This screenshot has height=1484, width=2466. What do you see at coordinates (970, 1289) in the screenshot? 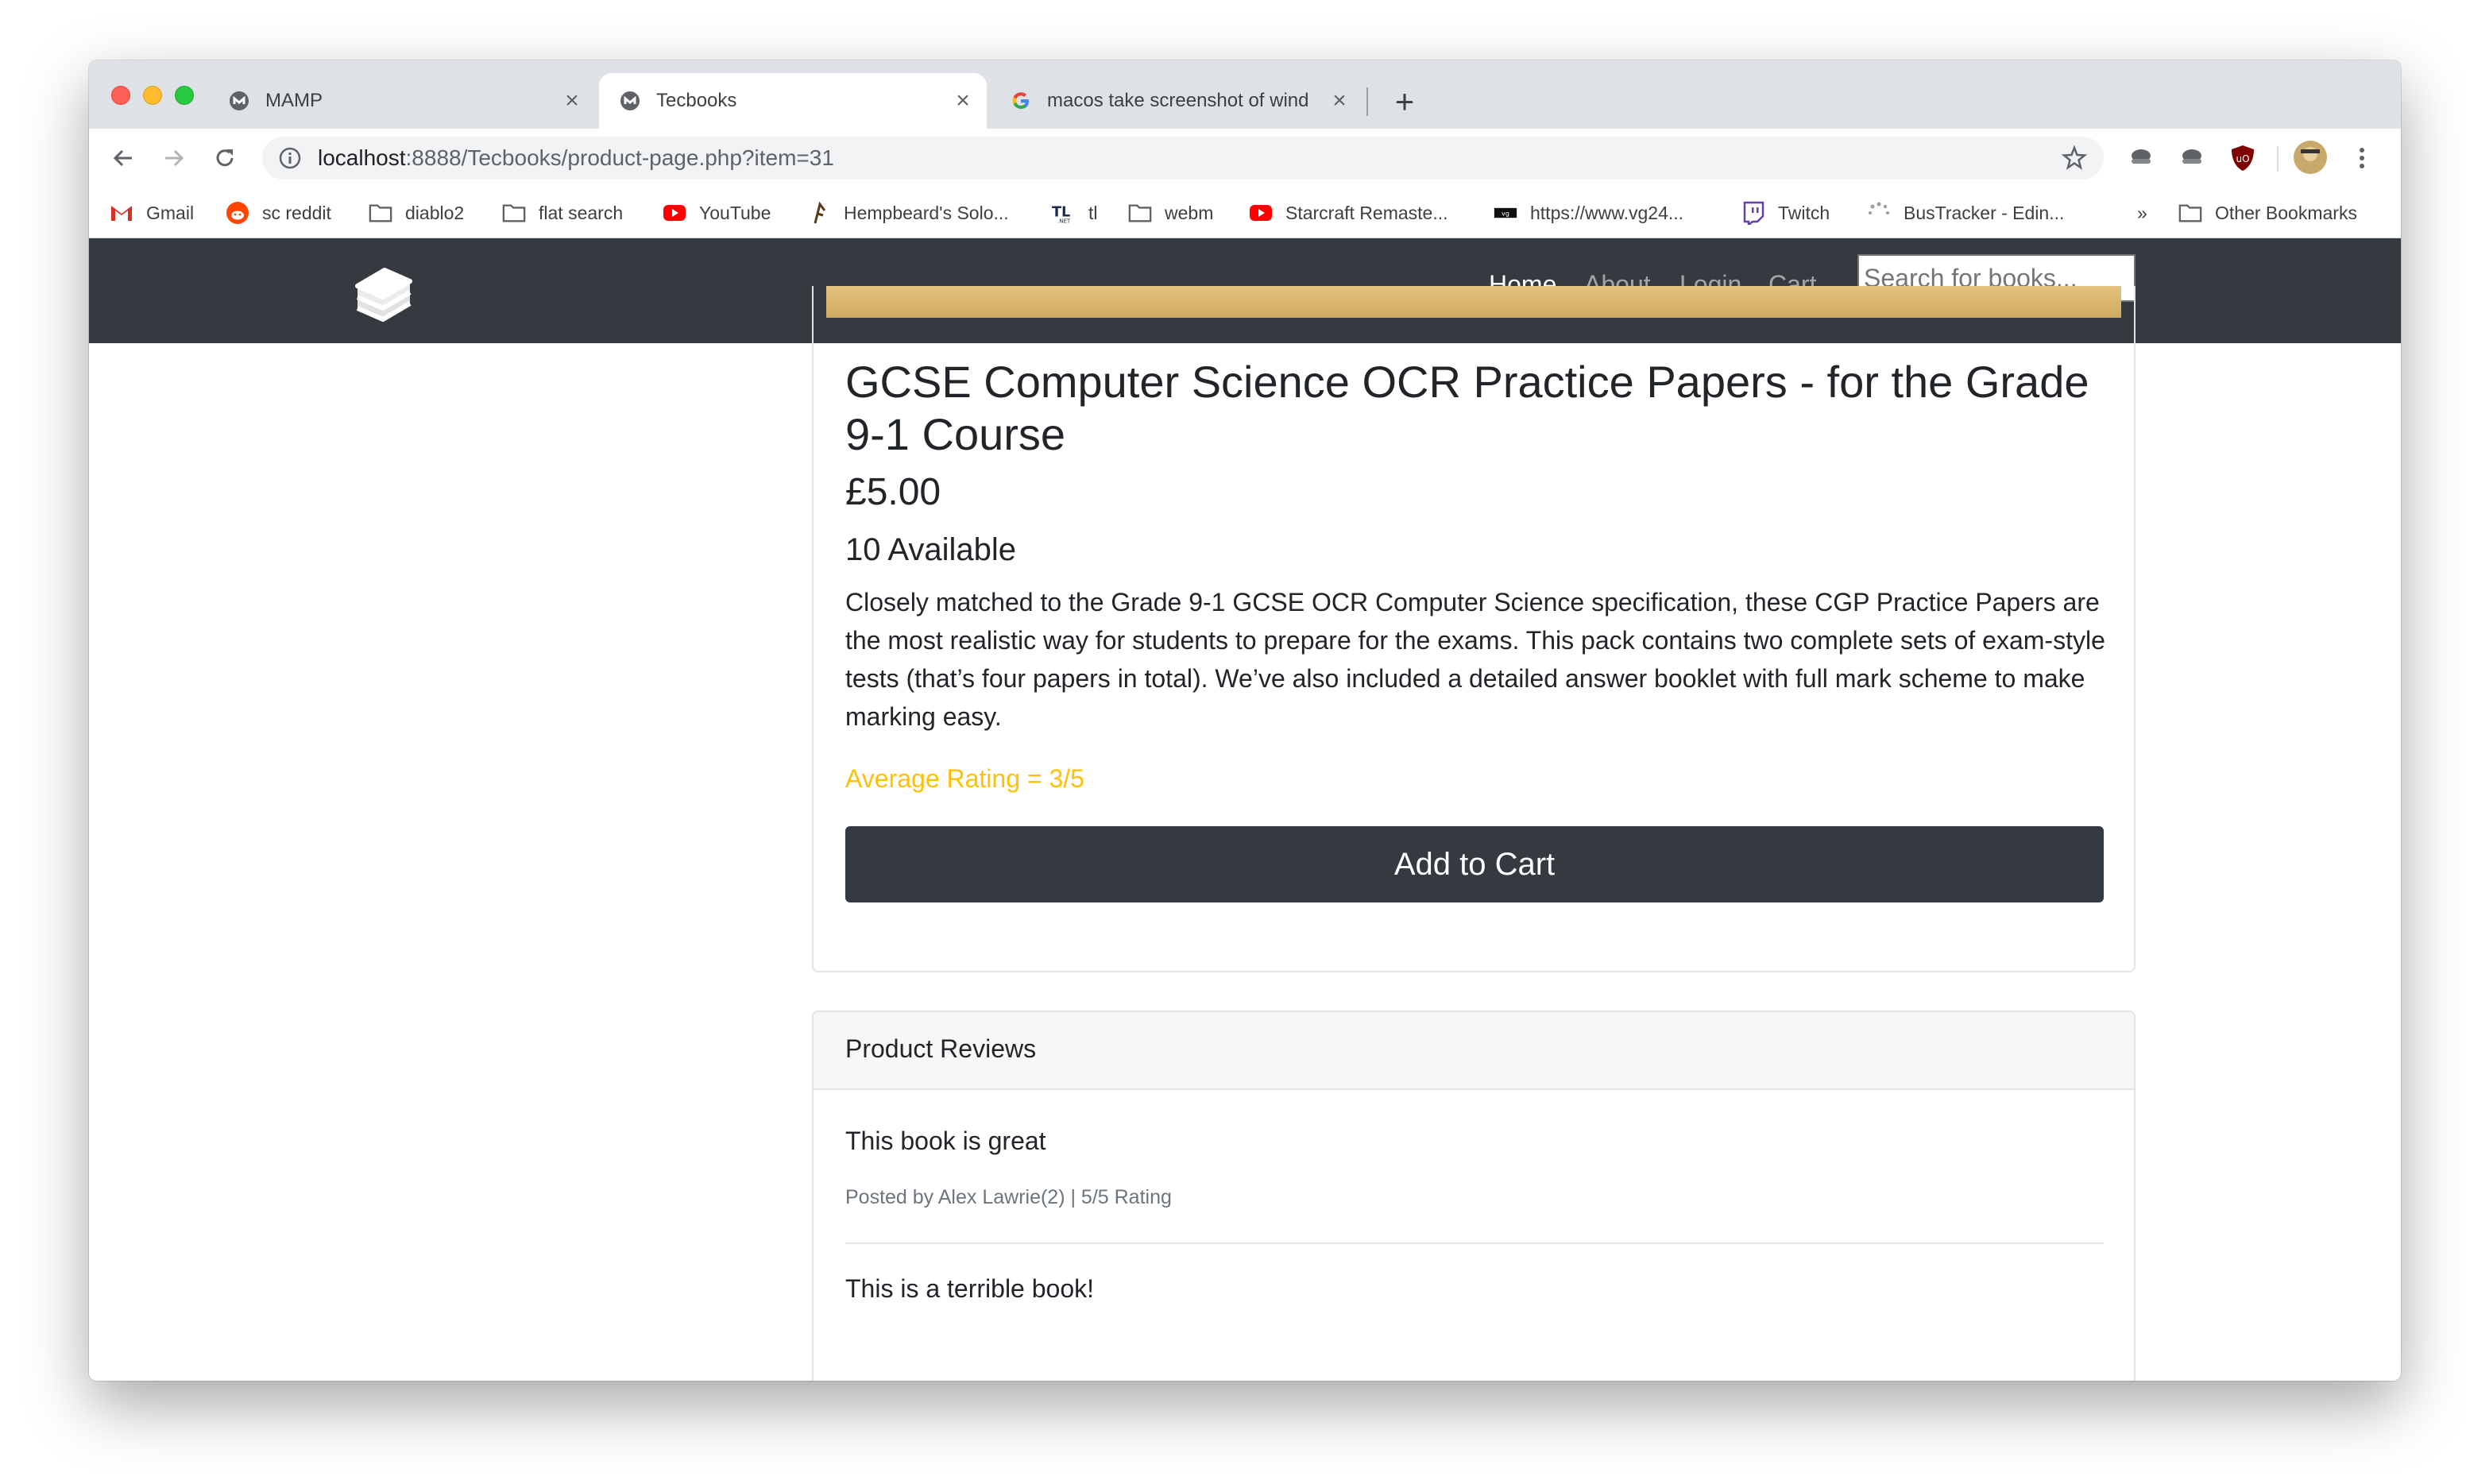
I see `review-text: This is a terrible book!` at bounding box center [970, 1289].